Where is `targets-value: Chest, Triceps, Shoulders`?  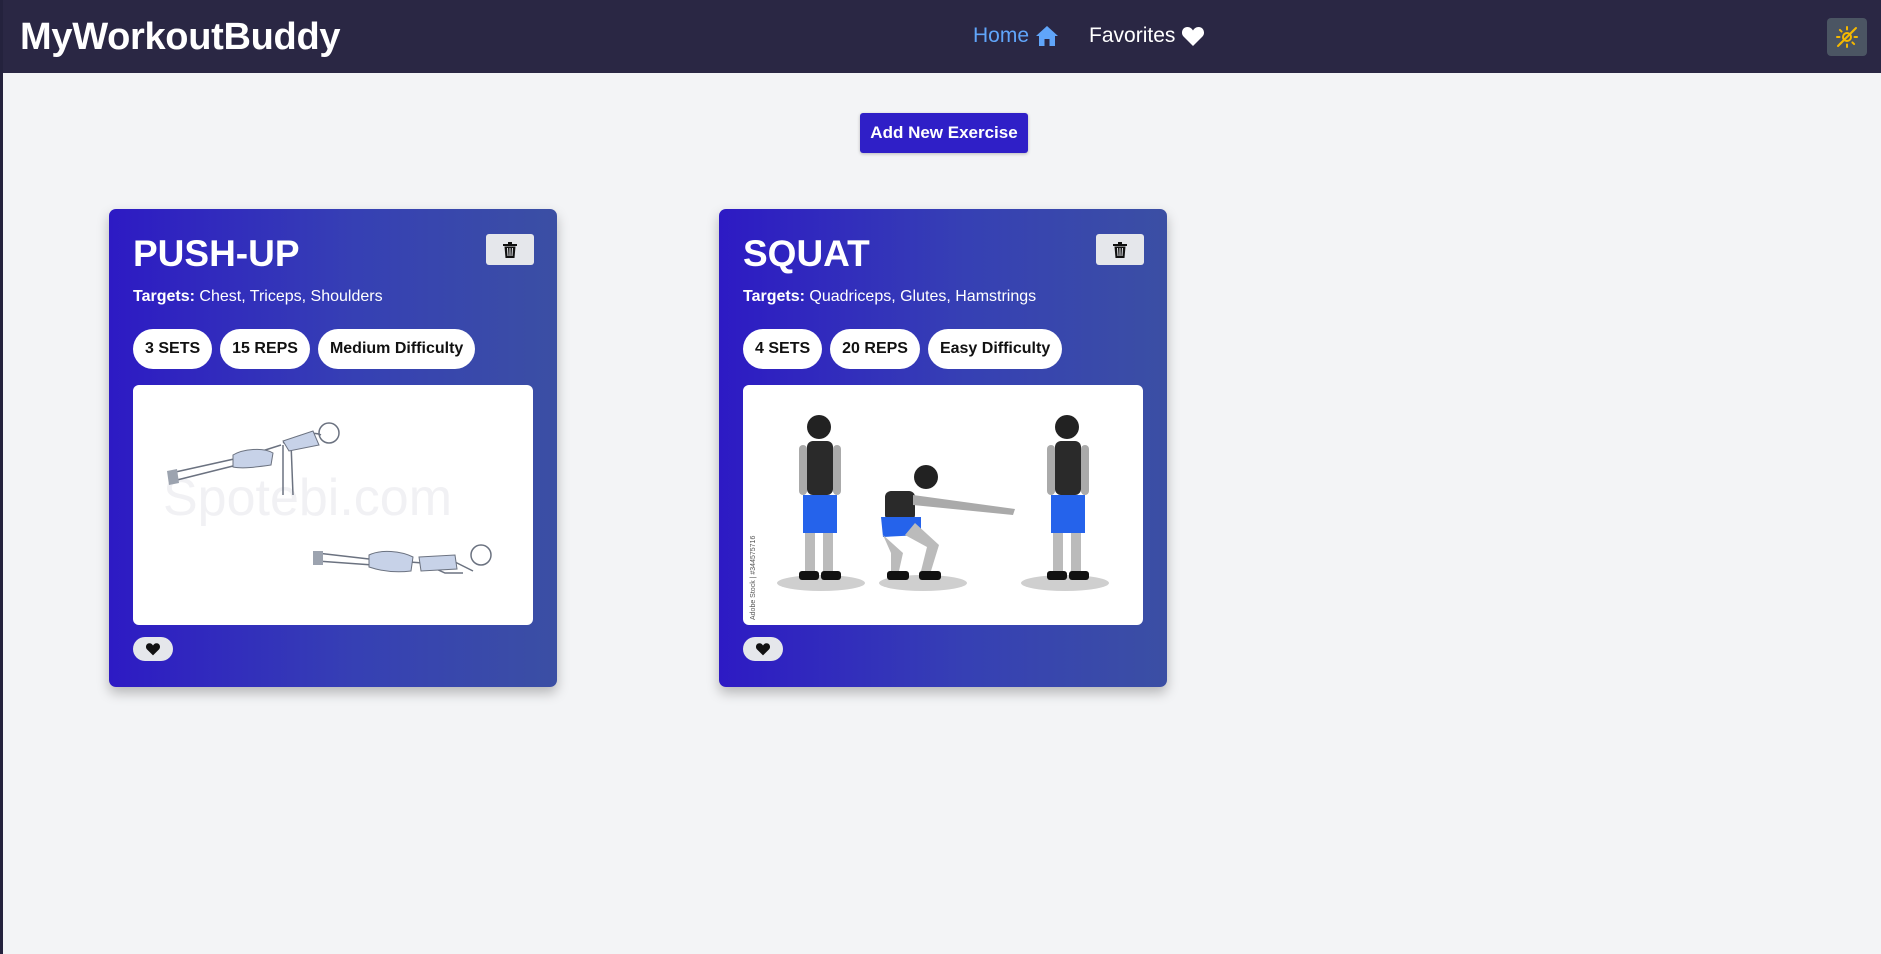 targets-value: Chest, Triceps, Shoulders is located at coordinates (291, 296).